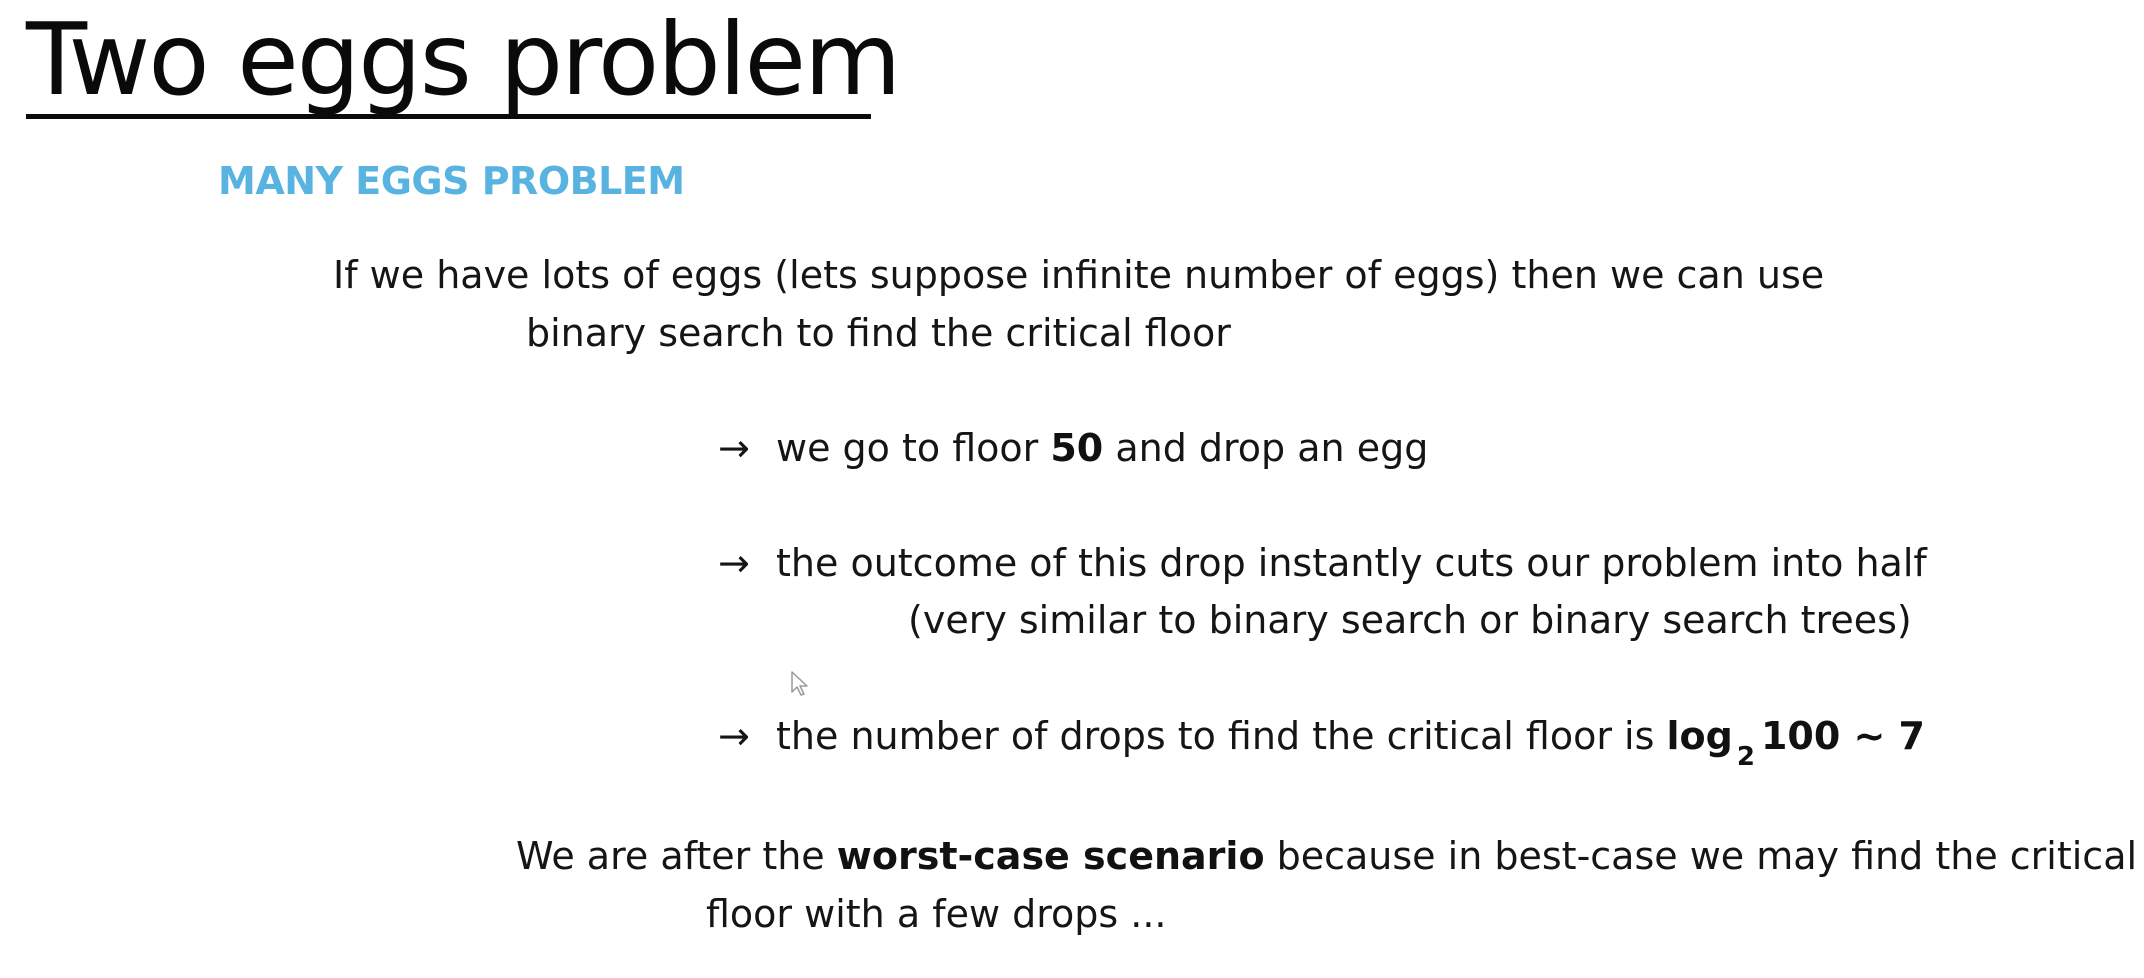 Image resolution: width=2144 pixels, height=978 pixels. I want to click on log-base: 2, so click(1745, 757).